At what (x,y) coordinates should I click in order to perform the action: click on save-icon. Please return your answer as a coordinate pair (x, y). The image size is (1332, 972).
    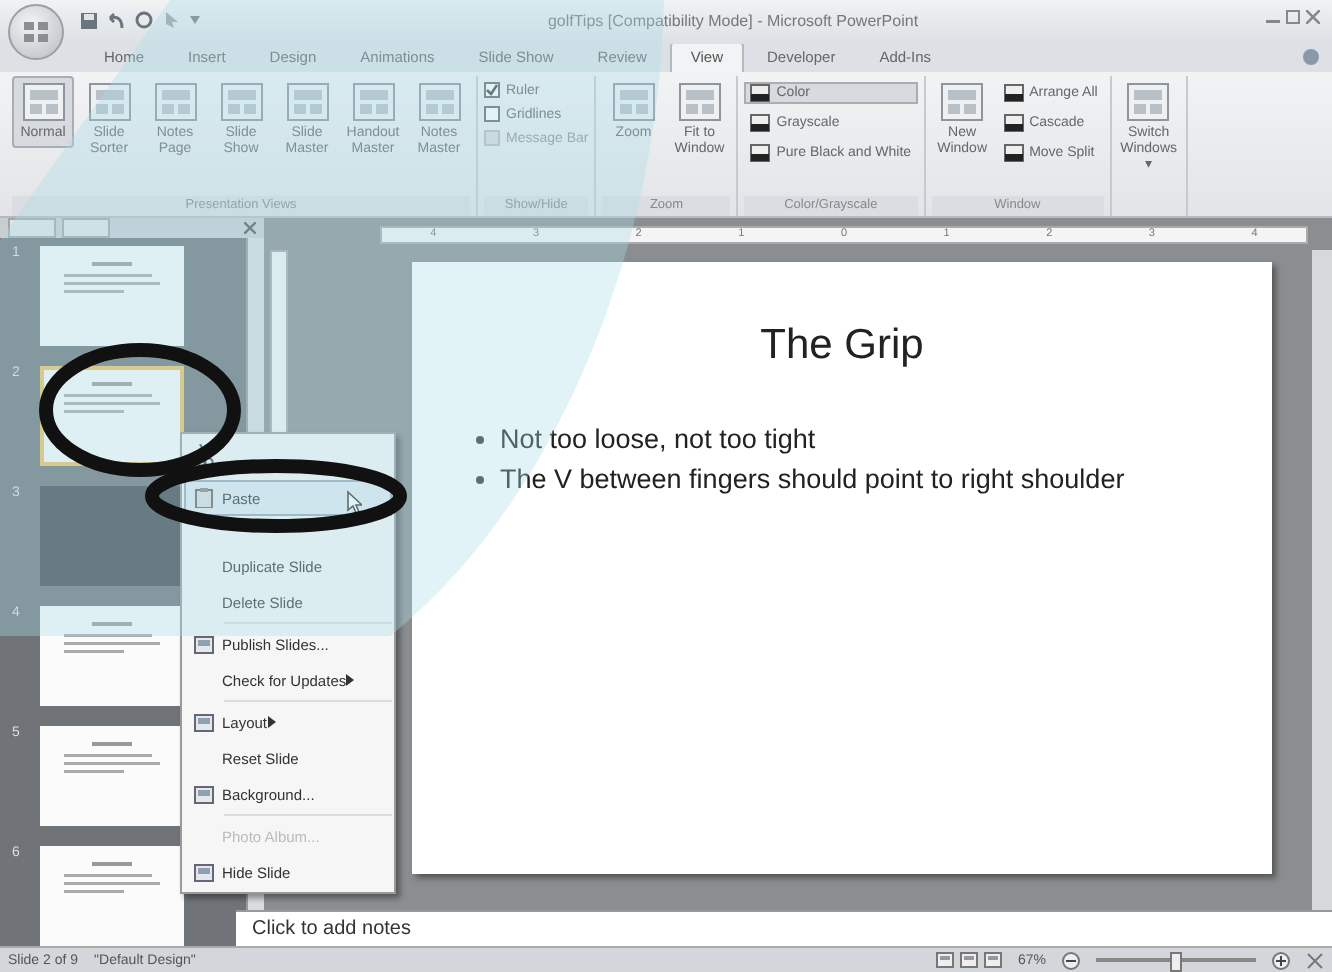
    Looking at the image, I should click on (89, 20).